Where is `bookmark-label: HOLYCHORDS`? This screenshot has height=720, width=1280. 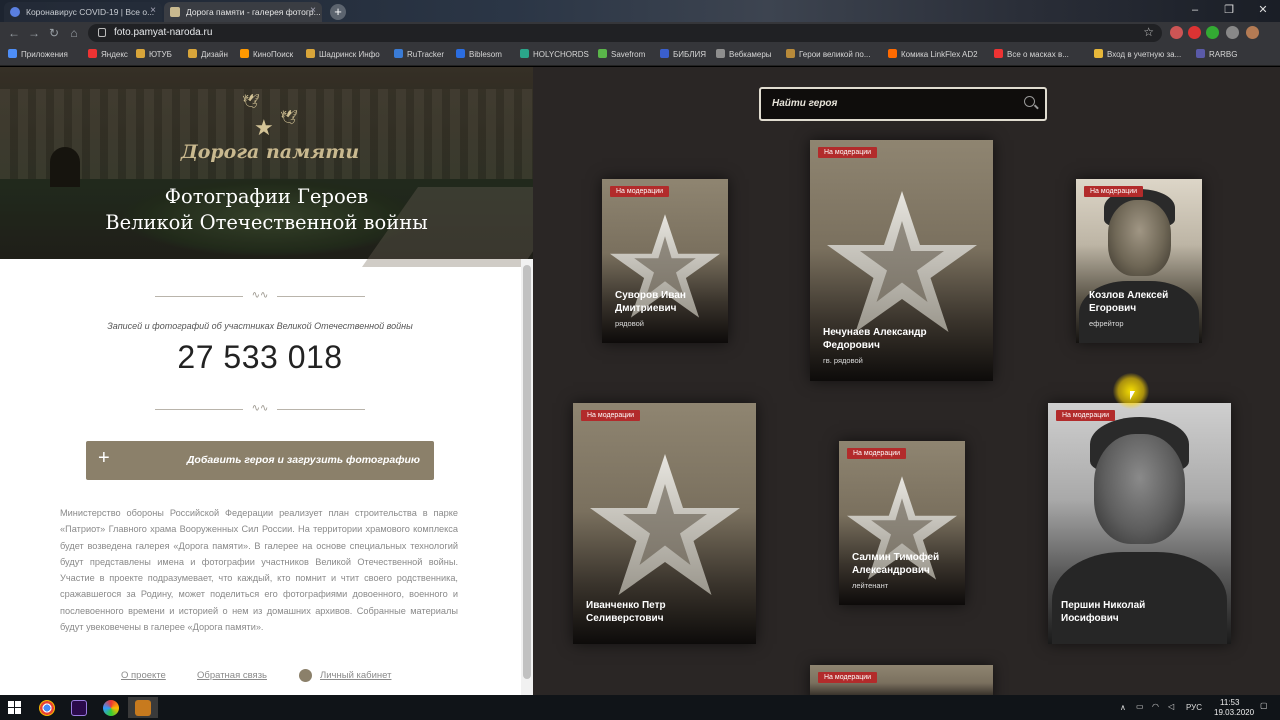 bookmark-label: HOLYCHORDS is located at coordinates (561, 54).